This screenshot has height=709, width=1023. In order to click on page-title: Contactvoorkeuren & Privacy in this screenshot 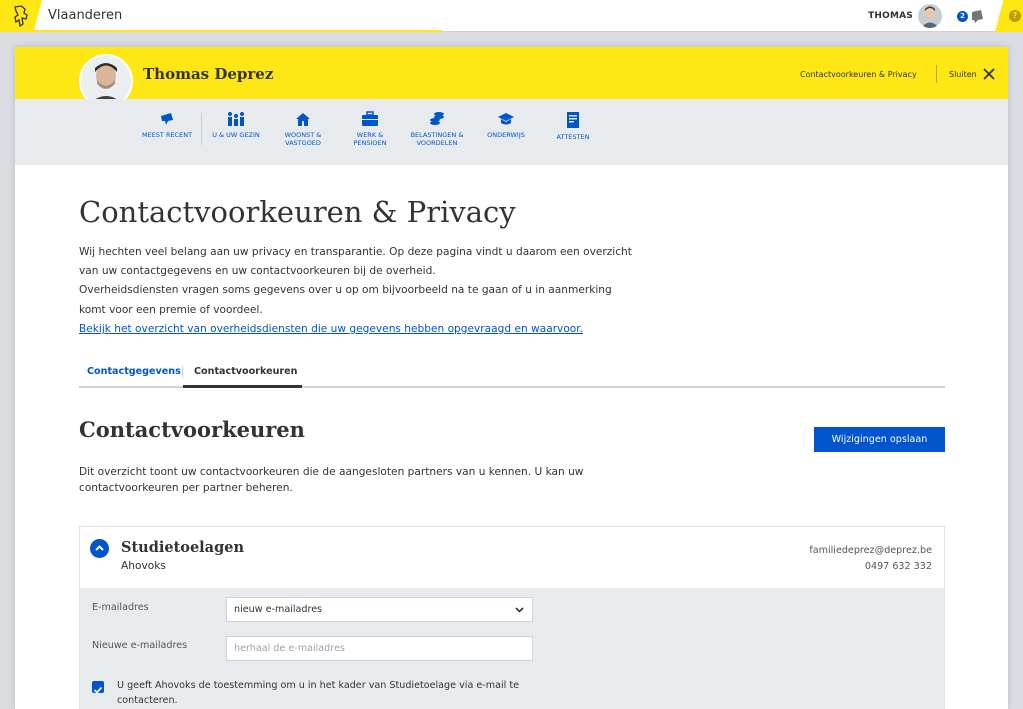, I will do `click(297, 212)`.